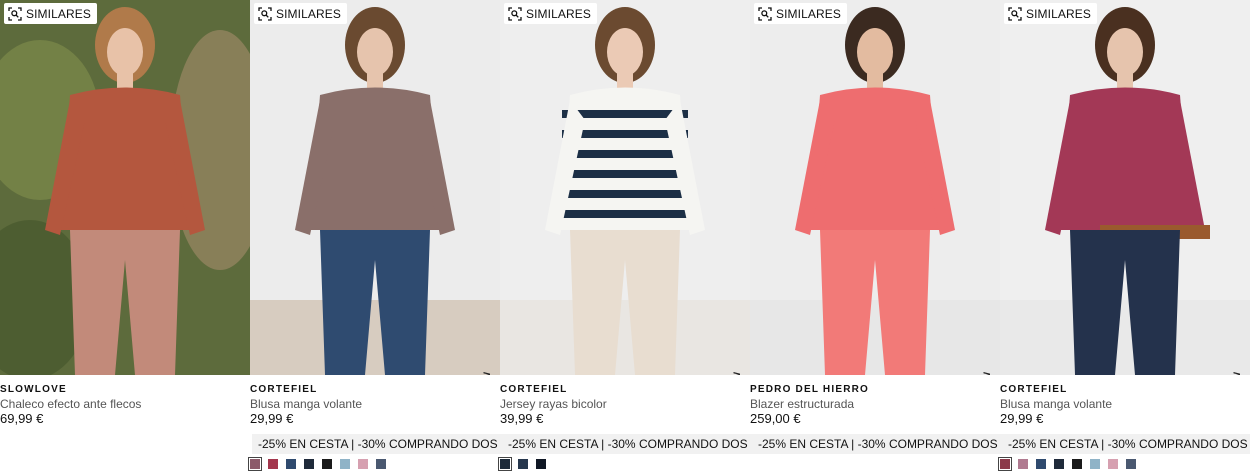 The image size is (1250, 472). Describe the element at coordinates (125, 389) in the screenshot. I see `product-brand: SLOWLOVE` at that location.